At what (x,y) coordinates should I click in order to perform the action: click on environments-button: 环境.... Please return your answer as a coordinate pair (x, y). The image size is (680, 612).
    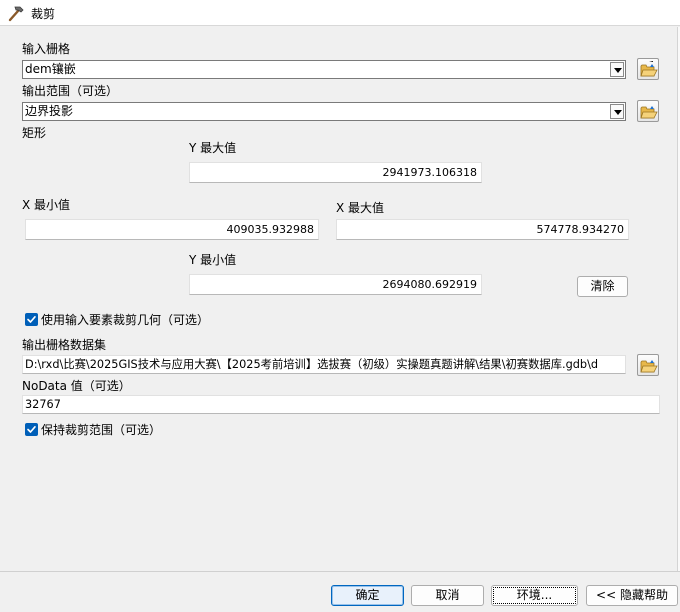
    Looking at the image, I should click on (534, 595).